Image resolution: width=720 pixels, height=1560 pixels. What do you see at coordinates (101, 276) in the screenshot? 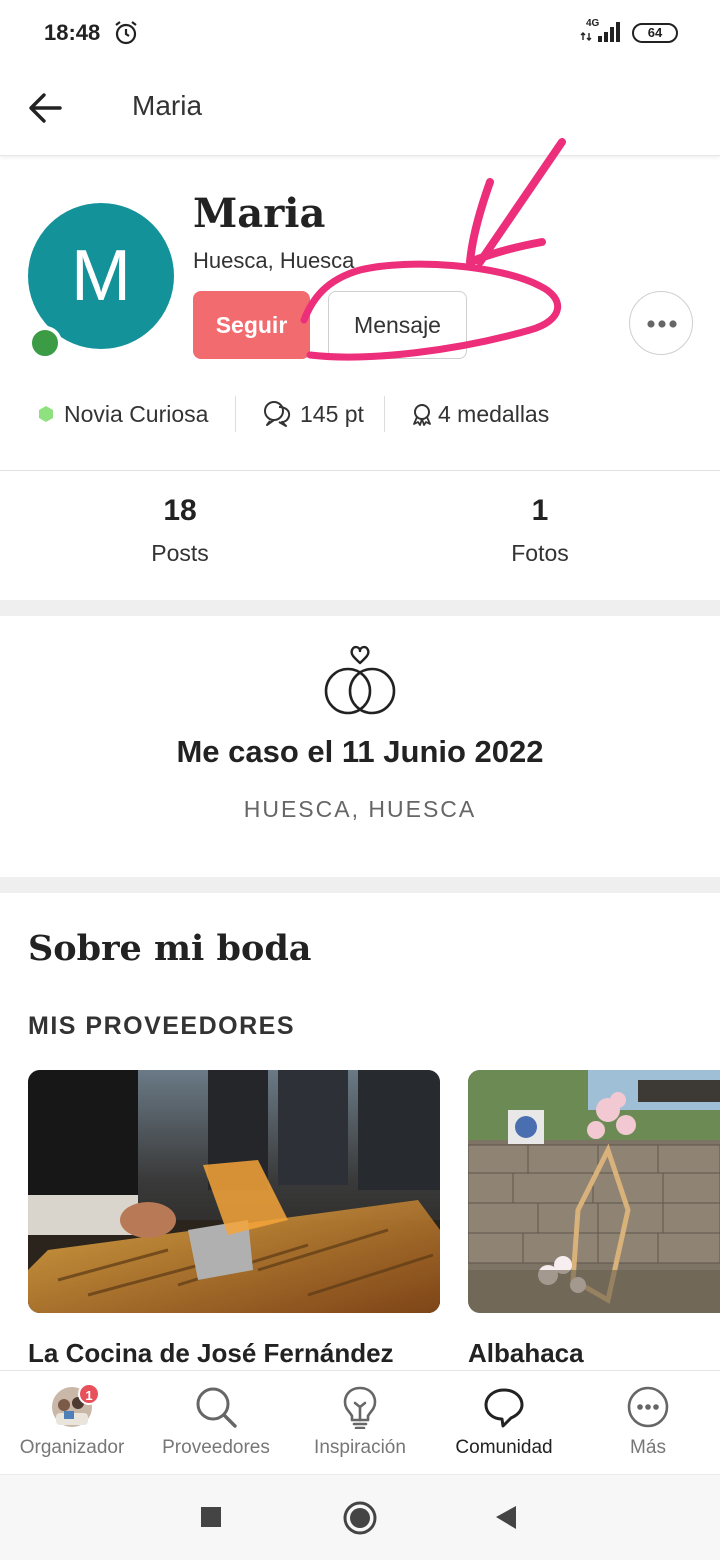
I see `avatar-letter: M` at bounding box center [101, 276].